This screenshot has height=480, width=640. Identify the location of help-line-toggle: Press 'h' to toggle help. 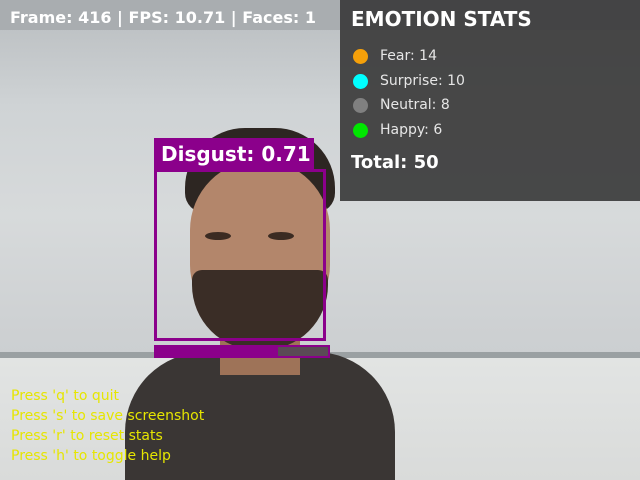
(91, 456).